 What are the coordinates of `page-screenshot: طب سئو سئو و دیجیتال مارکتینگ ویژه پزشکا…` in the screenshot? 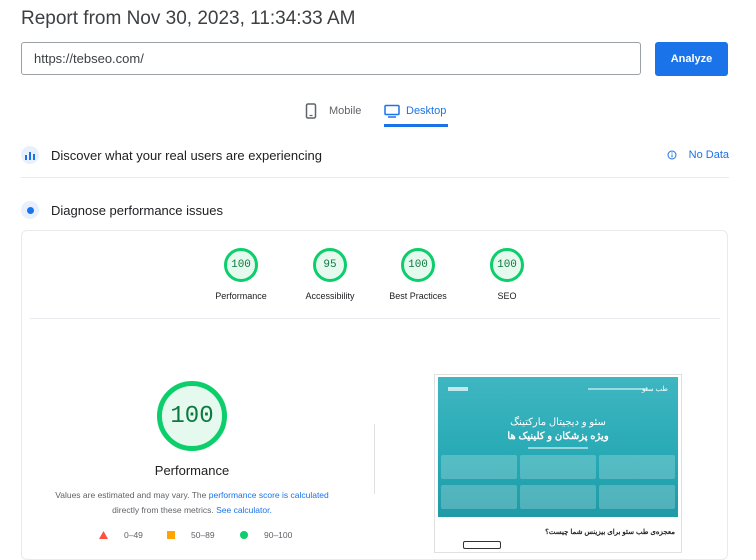 It's located at (558, 463).